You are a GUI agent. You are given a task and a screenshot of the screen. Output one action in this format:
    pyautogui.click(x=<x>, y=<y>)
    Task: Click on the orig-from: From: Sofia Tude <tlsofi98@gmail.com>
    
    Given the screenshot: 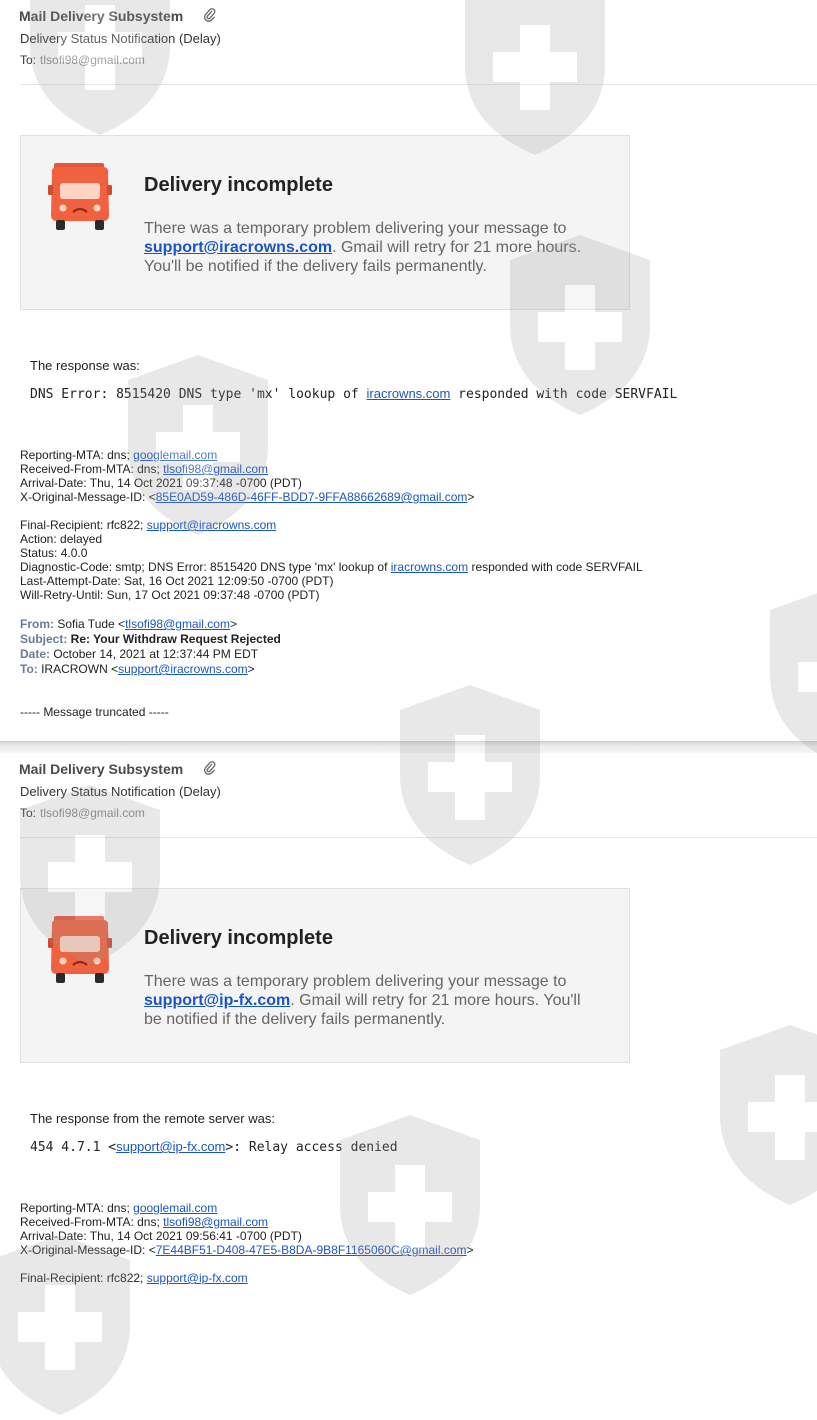 What is the action you would take?
    pyautogui.click(x=150, y=624)
    